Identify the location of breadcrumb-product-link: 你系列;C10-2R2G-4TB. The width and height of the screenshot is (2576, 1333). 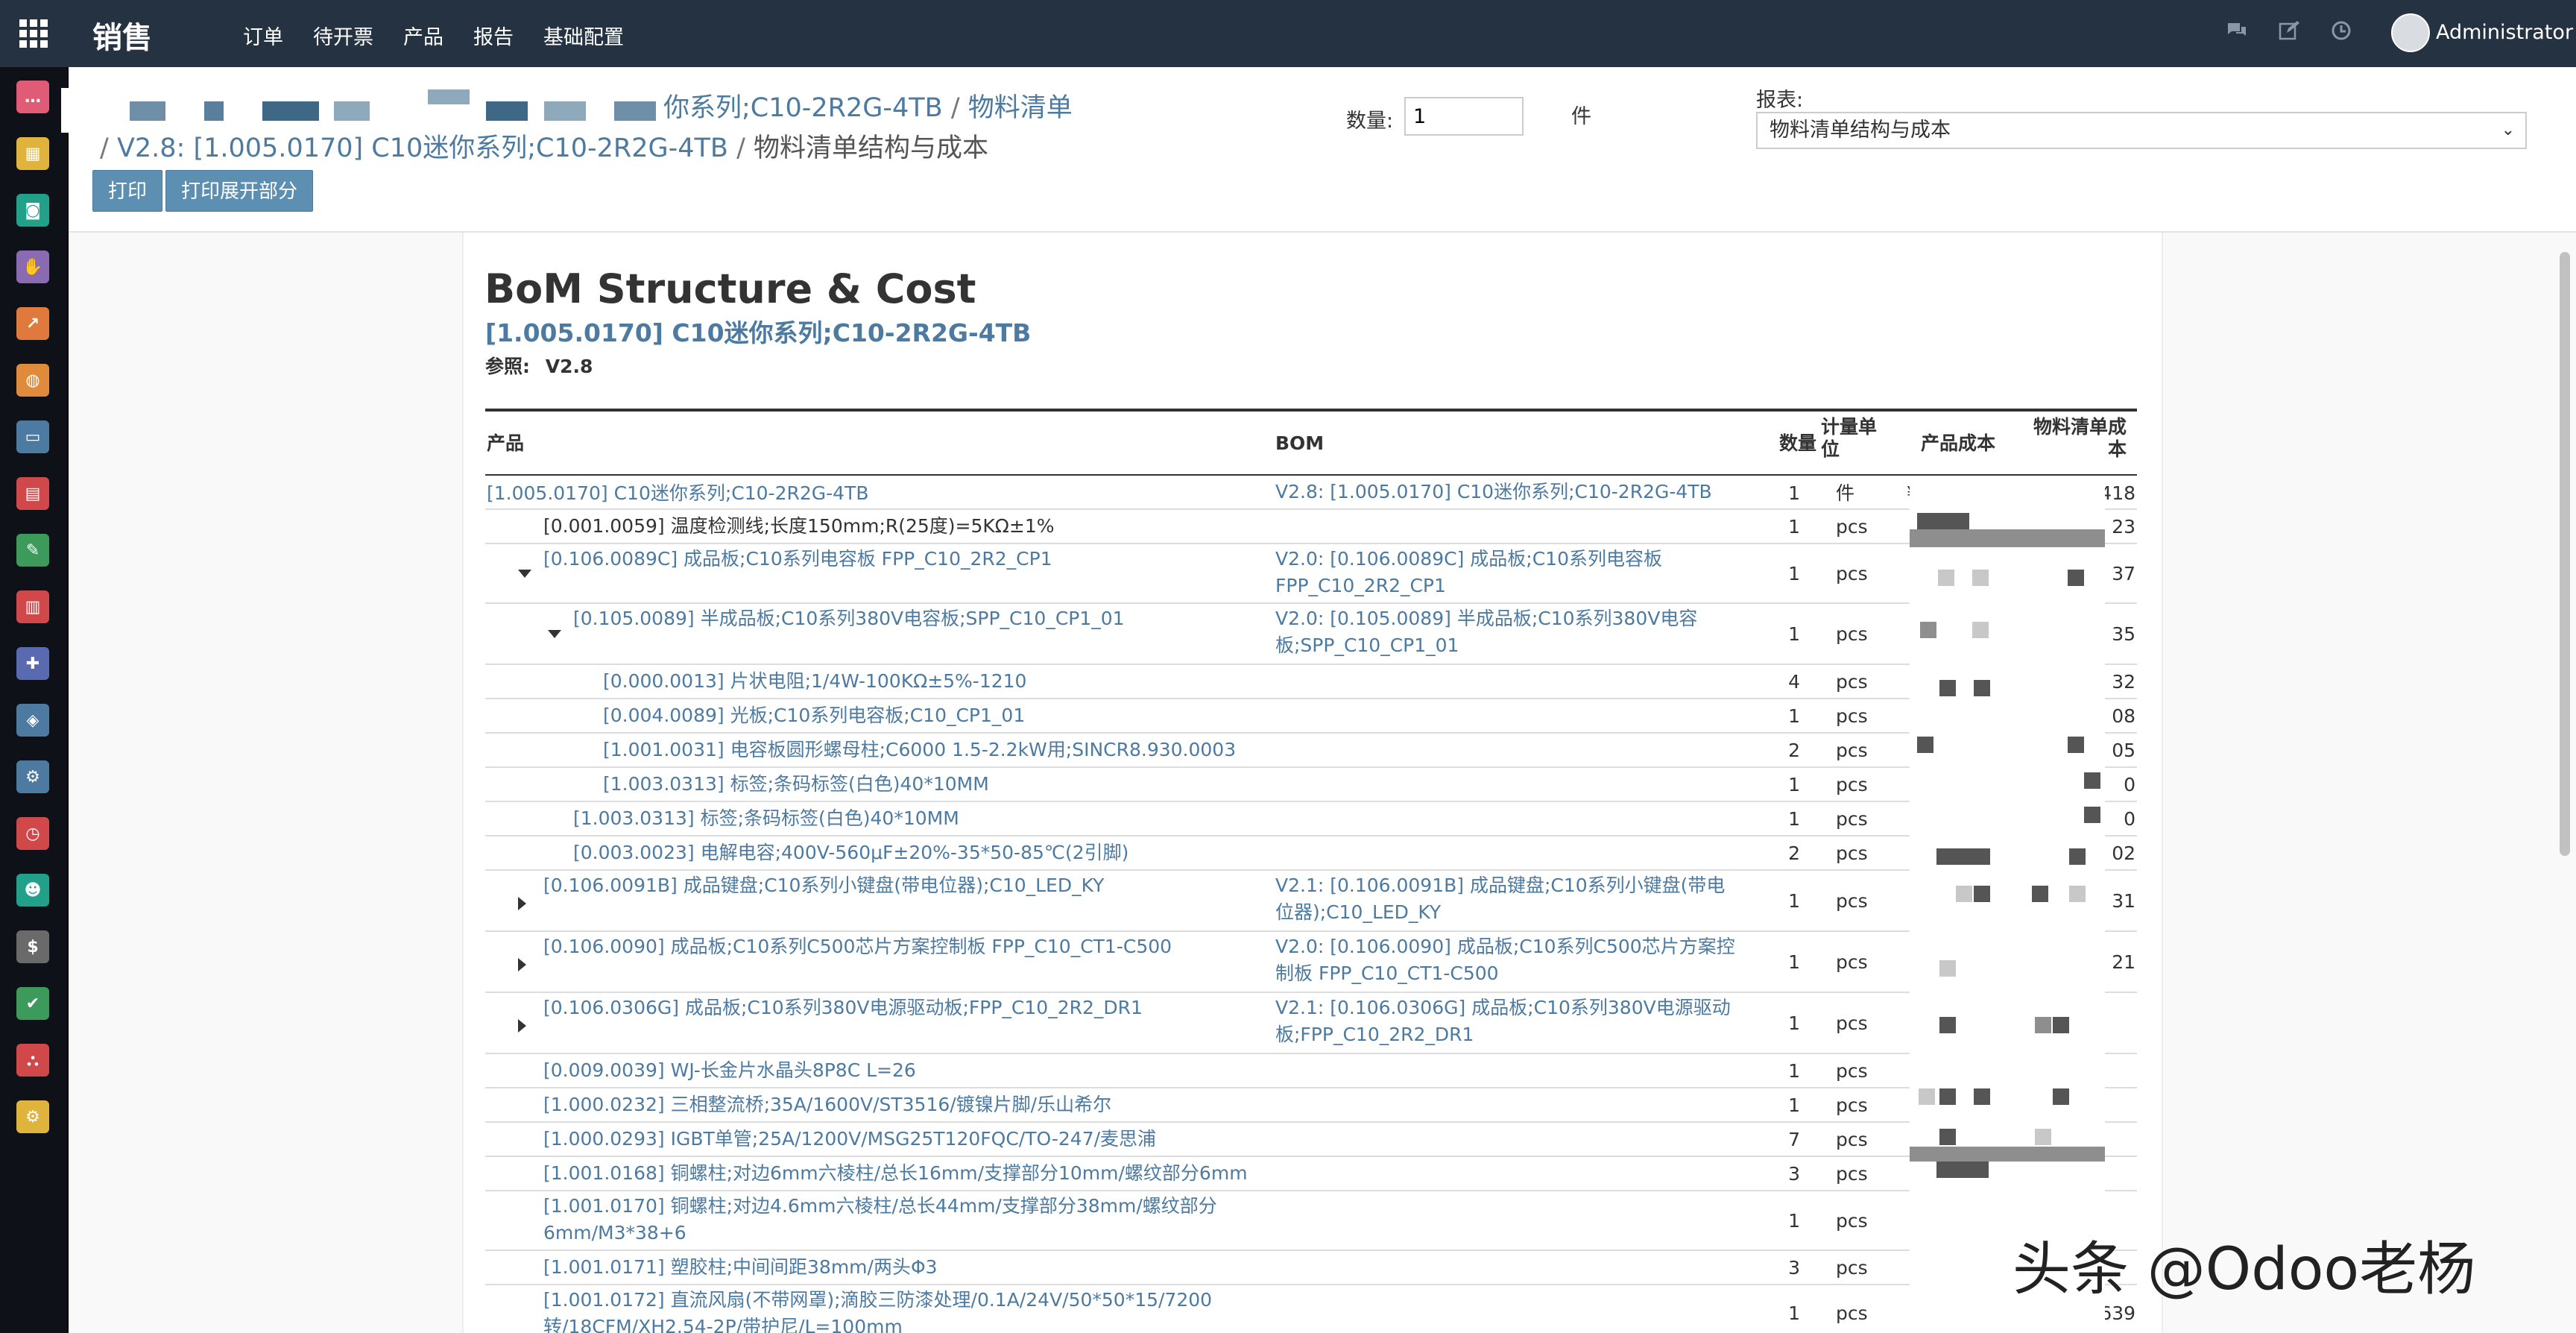
(803, 108).